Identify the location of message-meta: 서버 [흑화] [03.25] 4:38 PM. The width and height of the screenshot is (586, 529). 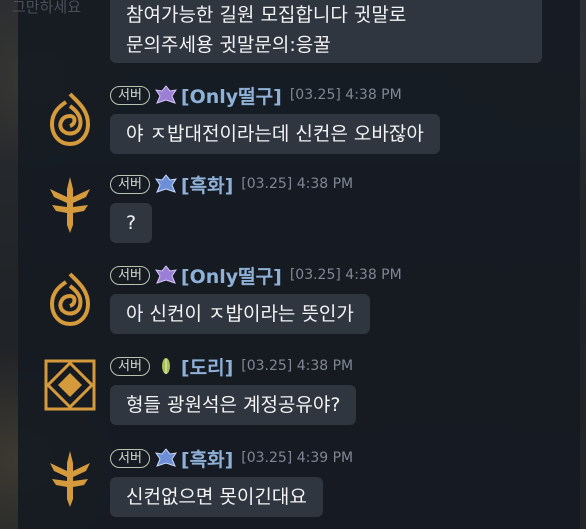
(232, 184).